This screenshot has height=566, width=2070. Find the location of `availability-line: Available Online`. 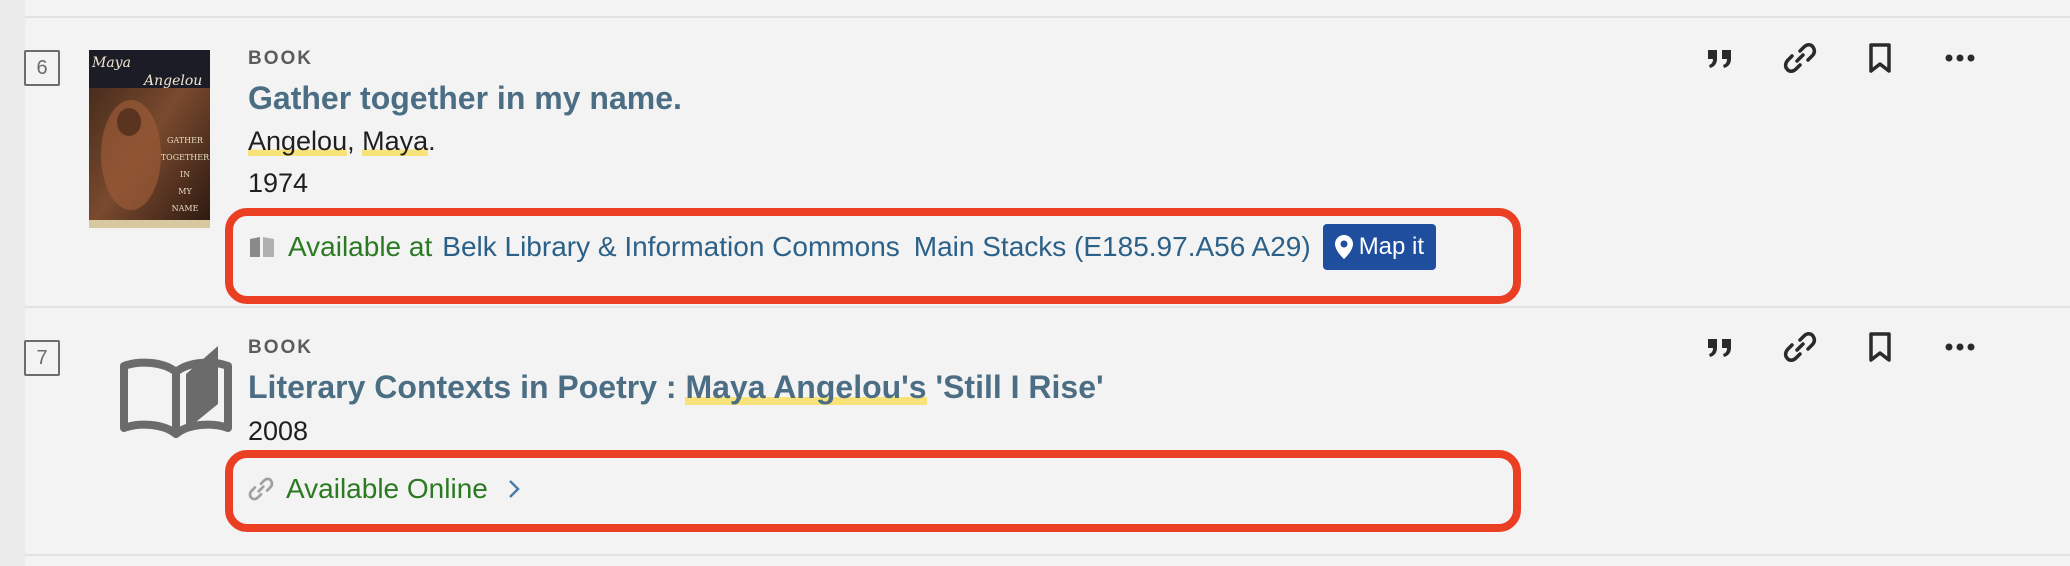

availability-line: Available Online is located at coordinates (384, 489).